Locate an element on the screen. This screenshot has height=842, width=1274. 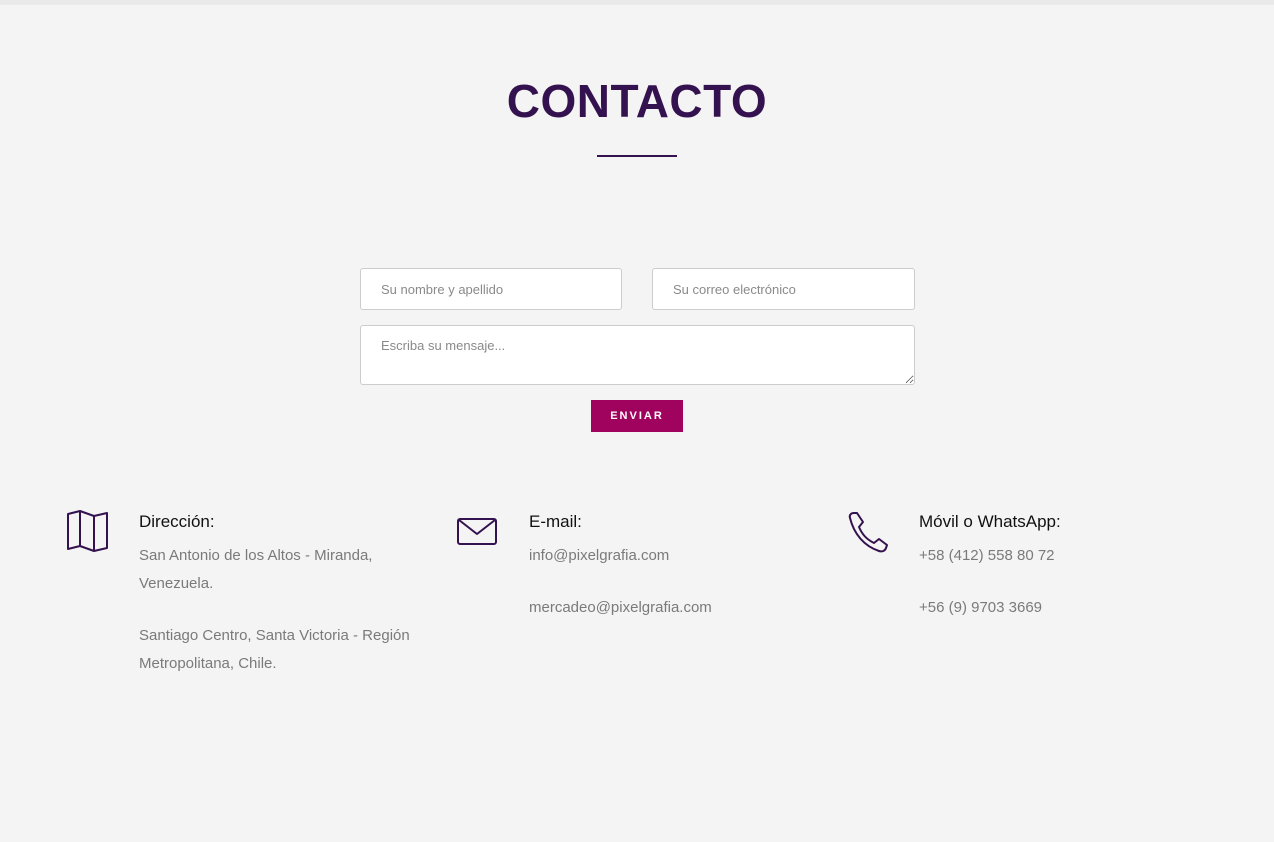
page-title: CONTACTO is located at coordinates (637, 101).